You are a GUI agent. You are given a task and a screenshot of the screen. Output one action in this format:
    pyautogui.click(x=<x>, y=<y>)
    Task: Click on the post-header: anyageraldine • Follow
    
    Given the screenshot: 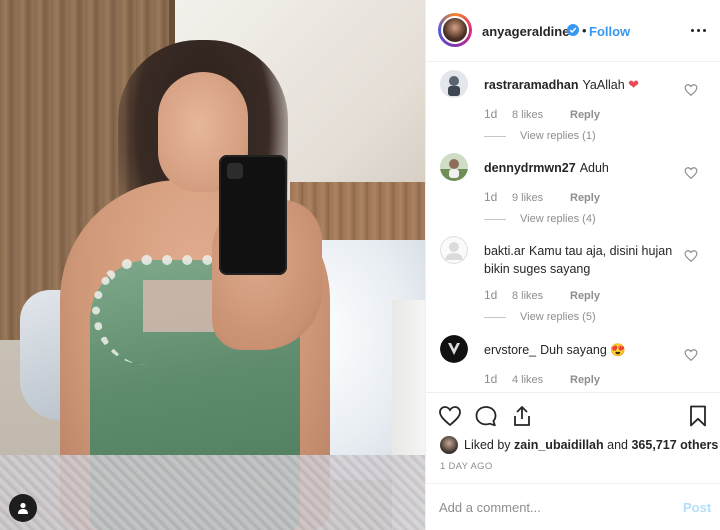 What is the action you would take?
    pyautogui.click(x=573, y=31)
    